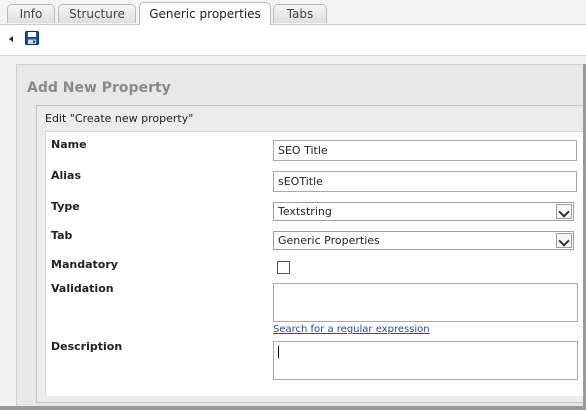 This screenshot has width=586, height=410. Describe the element at coordinates (425, 150) in the screenshot. I see `name-input: SEO Title` at that location.